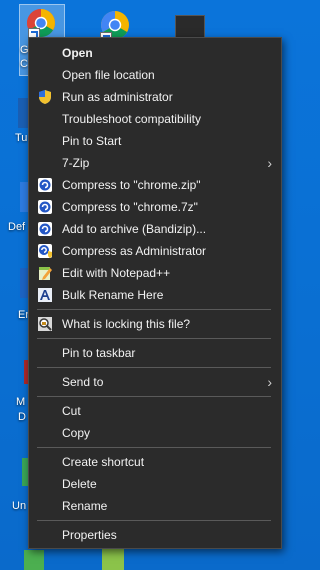 The height and width of the screenshot is (570, 320). I want to click on menu-item-7-zip: 7-Zip ›, so click(155, 163).